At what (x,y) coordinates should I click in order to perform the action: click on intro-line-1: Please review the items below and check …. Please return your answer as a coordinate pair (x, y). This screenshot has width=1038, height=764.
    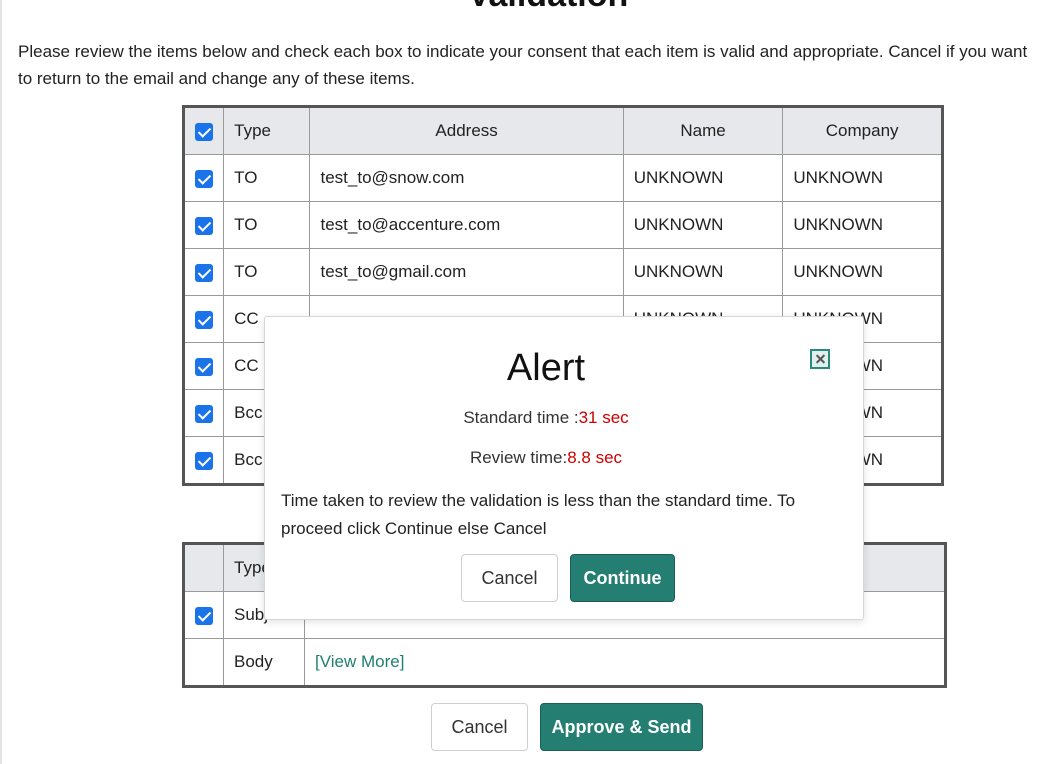
    Looking at the image, I should click on (523, 51).